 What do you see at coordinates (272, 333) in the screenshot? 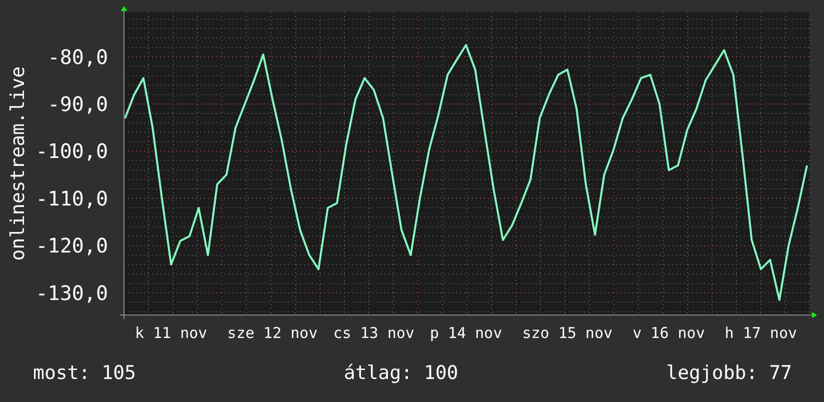
I see `x-tick-label: sze 12 nov` at bounding box center [272, 333].